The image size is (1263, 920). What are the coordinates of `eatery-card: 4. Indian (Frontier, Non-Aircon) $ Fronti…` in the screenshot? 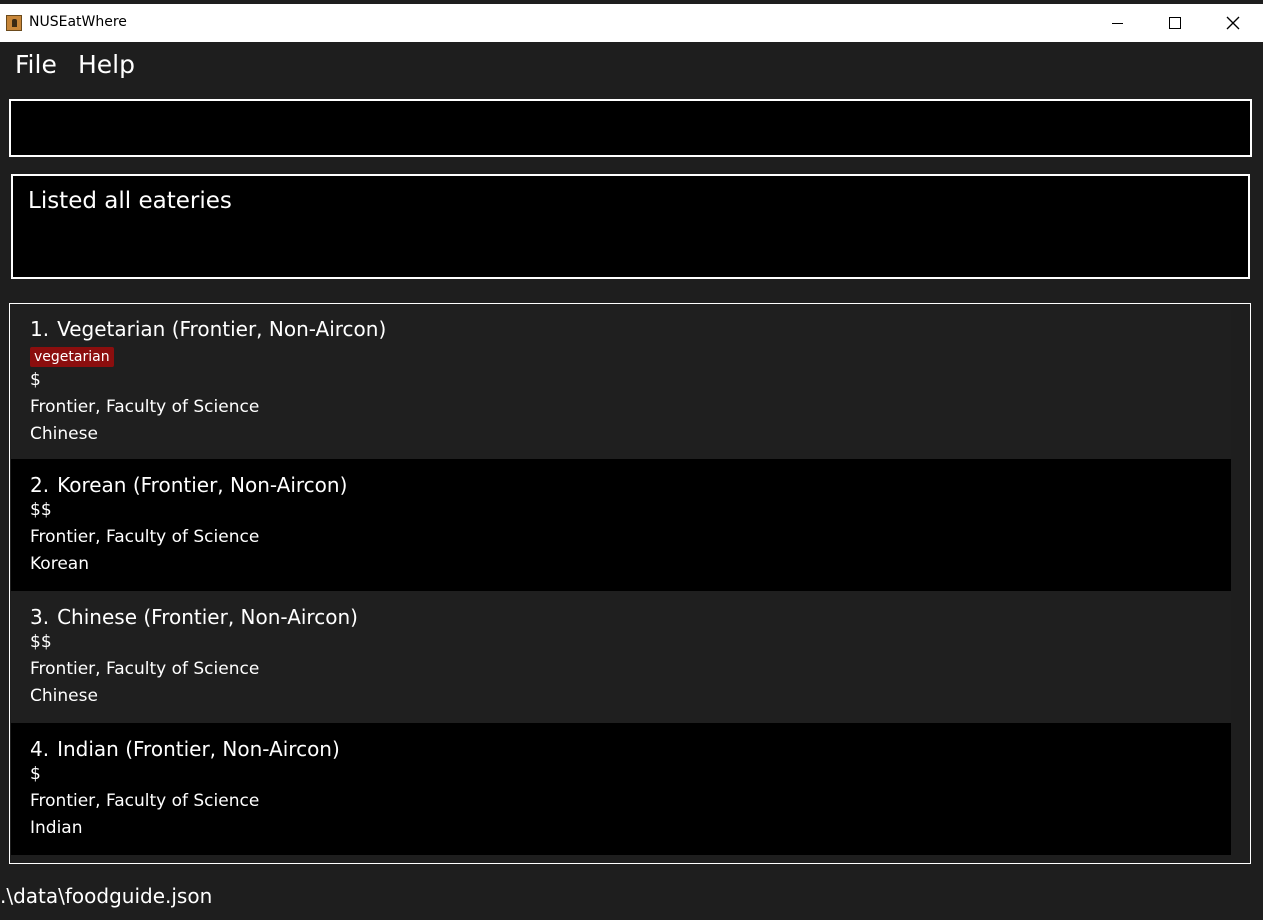 It's located at (621, 789).